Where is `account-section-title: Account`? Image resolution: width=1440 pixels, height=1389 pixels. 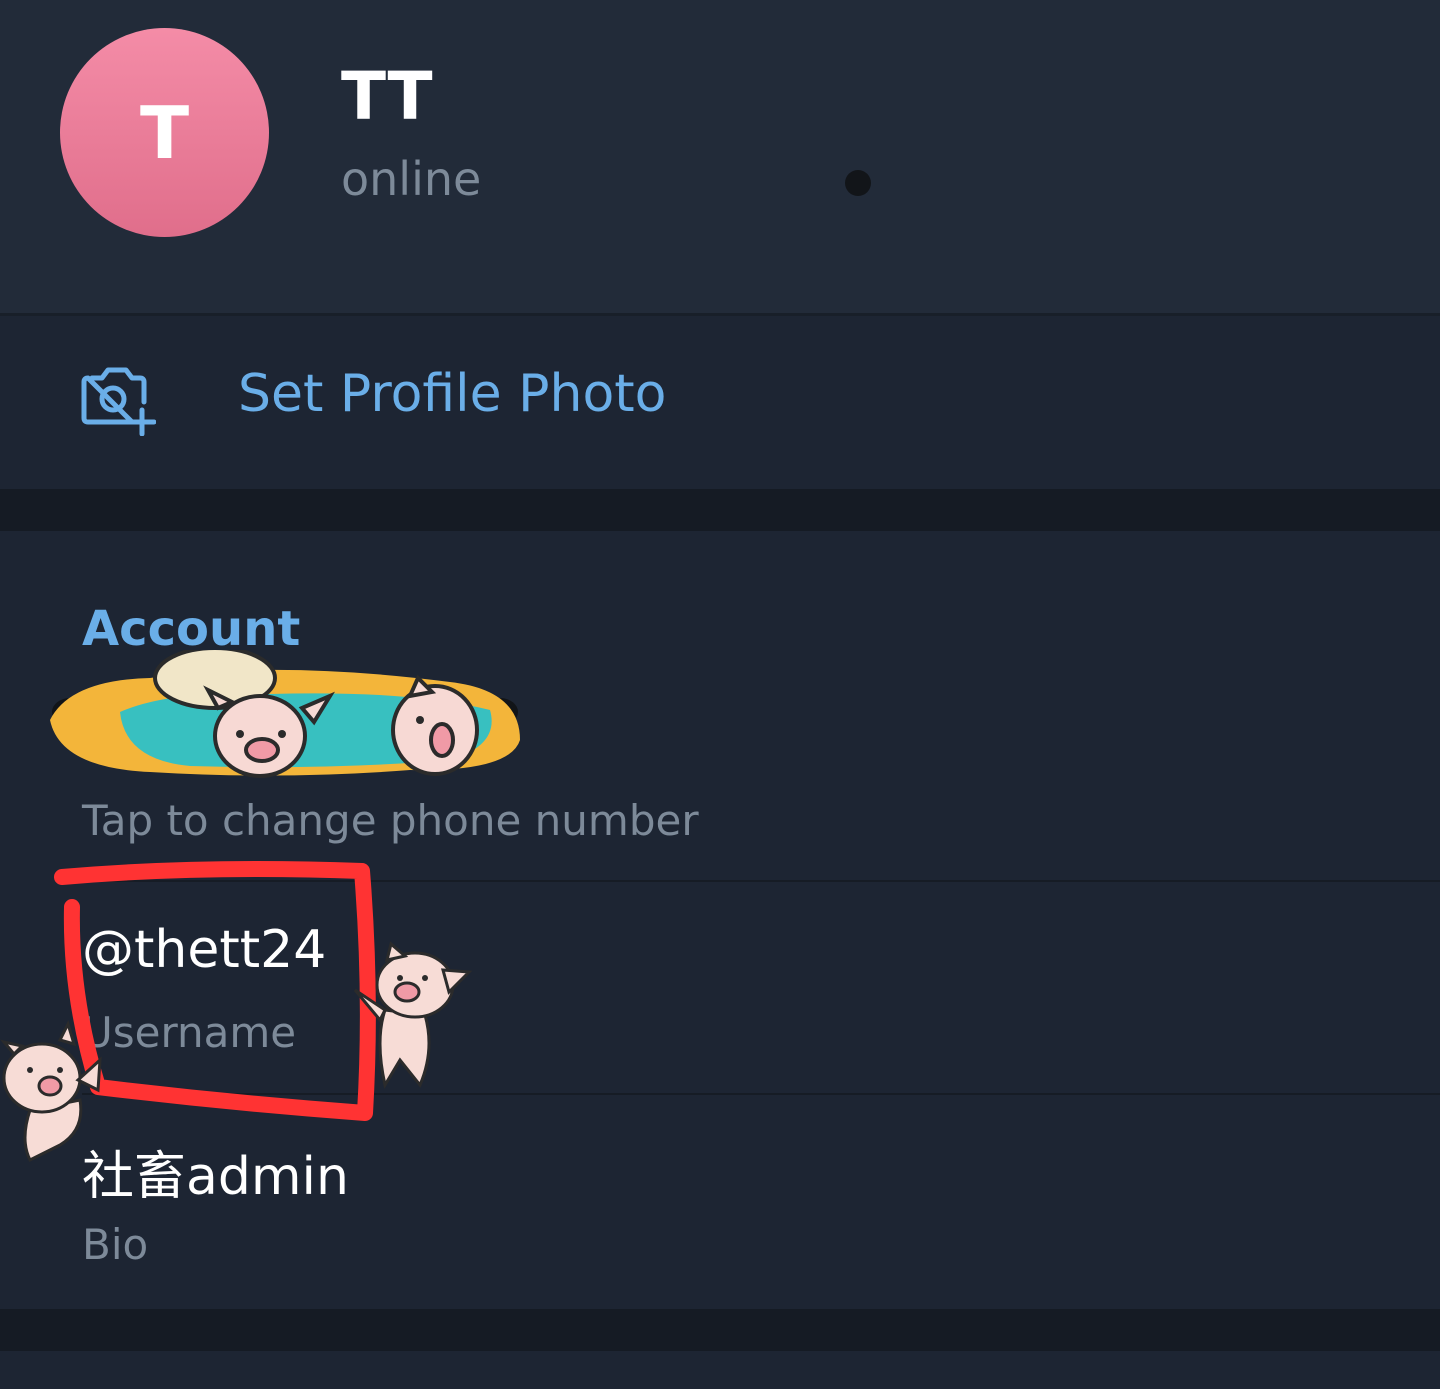 account-section-title: Account is located at coordinates (191, 629).